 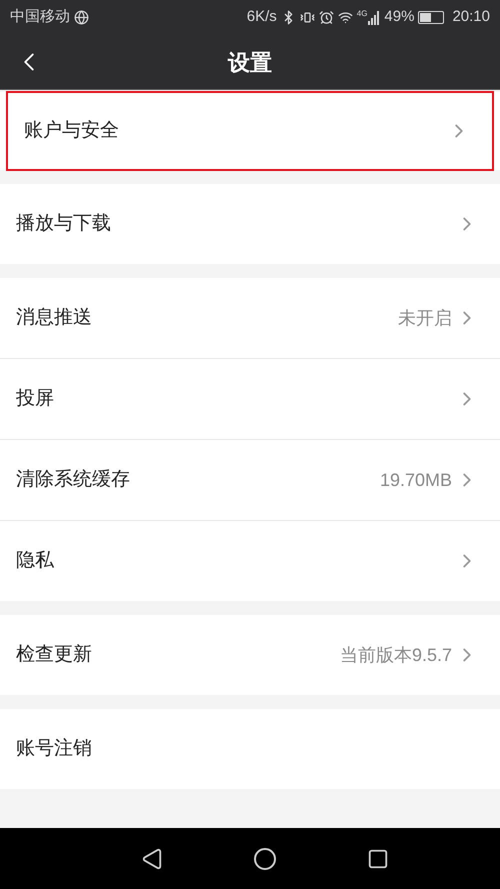 What do you see at coordinates (73, 480) in the screenshot?
I see `setting-label: 清除系统缓存` at bounding box center [73, 480].